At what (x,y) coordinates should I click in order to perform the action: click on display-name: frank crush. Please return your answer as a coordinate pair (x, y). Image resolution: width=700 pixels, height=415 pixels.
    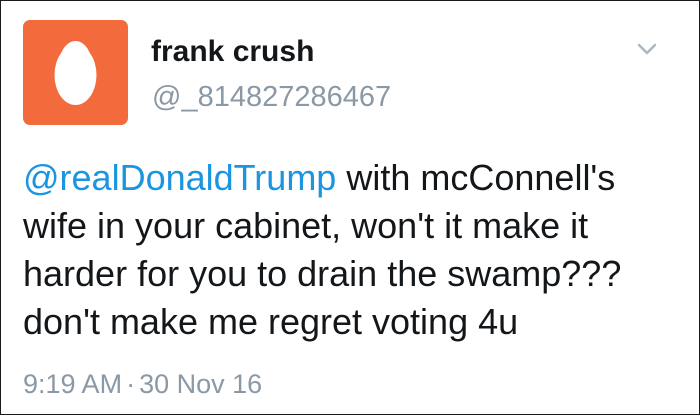
    Looking at the image, I should click on (232, 52).